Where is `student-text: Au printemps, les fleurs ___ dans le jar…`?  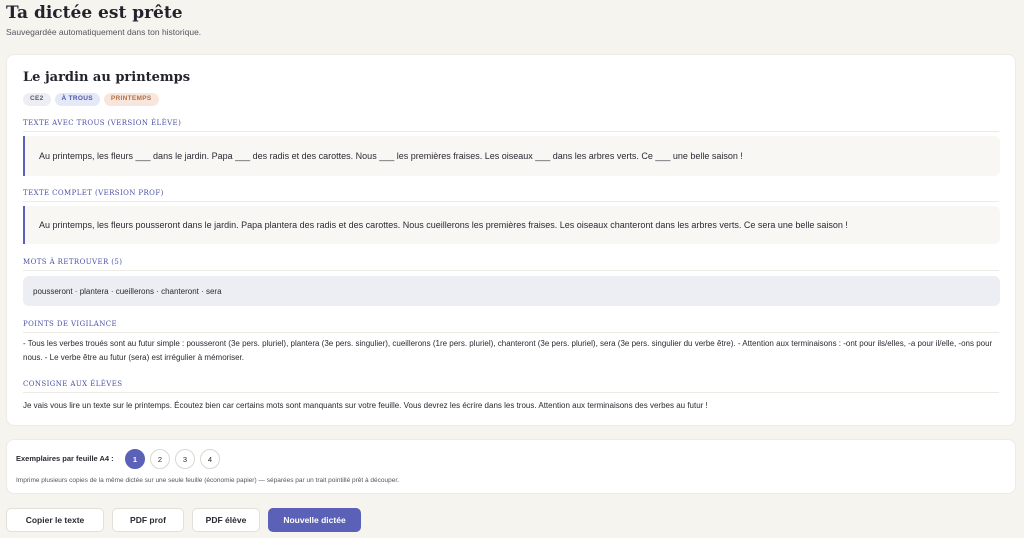
student-text: Au printemps, les fleurs ___ dans le jar… is located at coordinates (511, 156).